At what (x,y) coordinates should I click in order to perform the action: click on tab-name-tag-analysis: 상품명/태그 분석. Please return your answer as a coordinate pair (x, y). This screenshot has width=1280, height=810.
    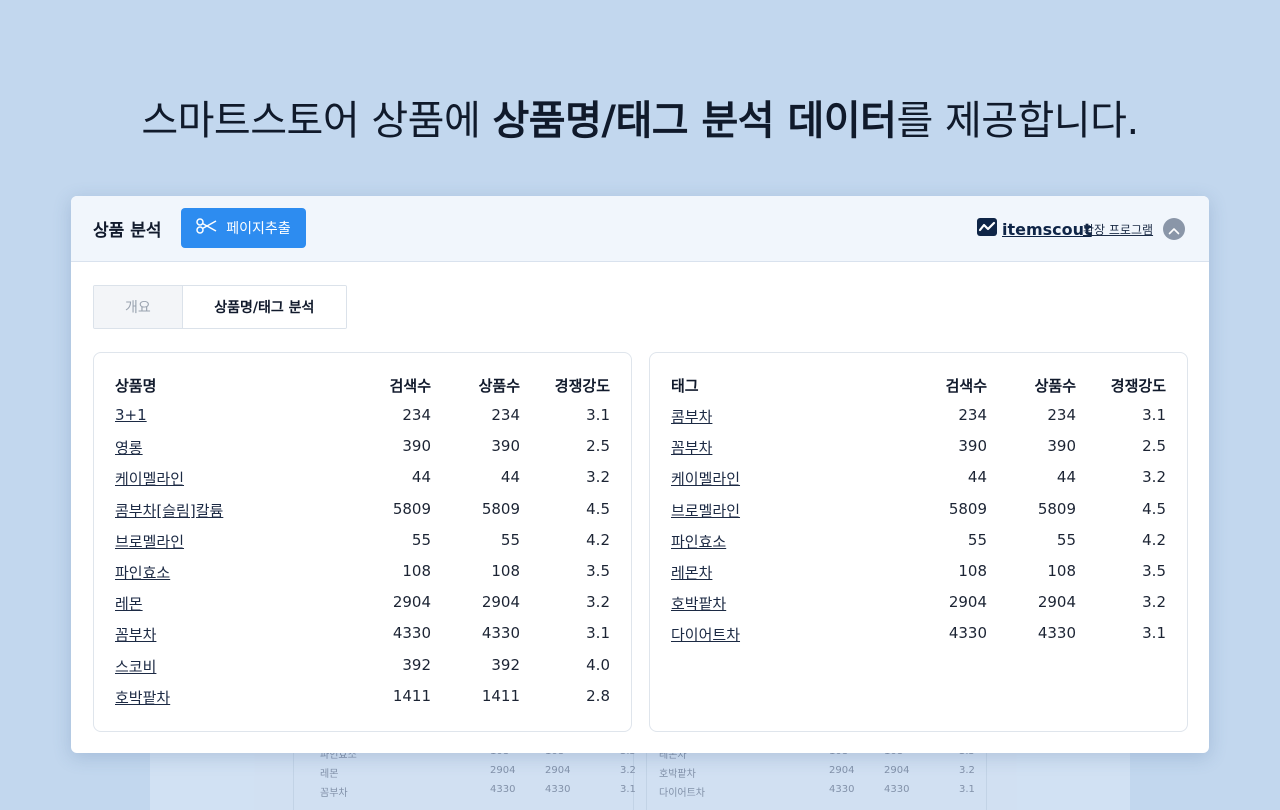
    Looking at the image, I should click on (264, 307).